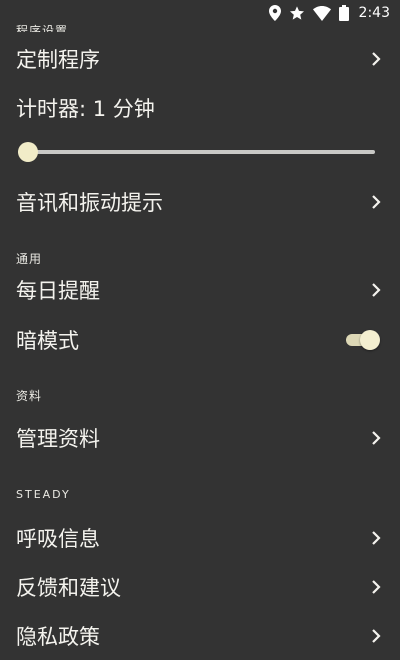  I want to click on daily-reminder-item: 每日提醒, so click(200, 290).